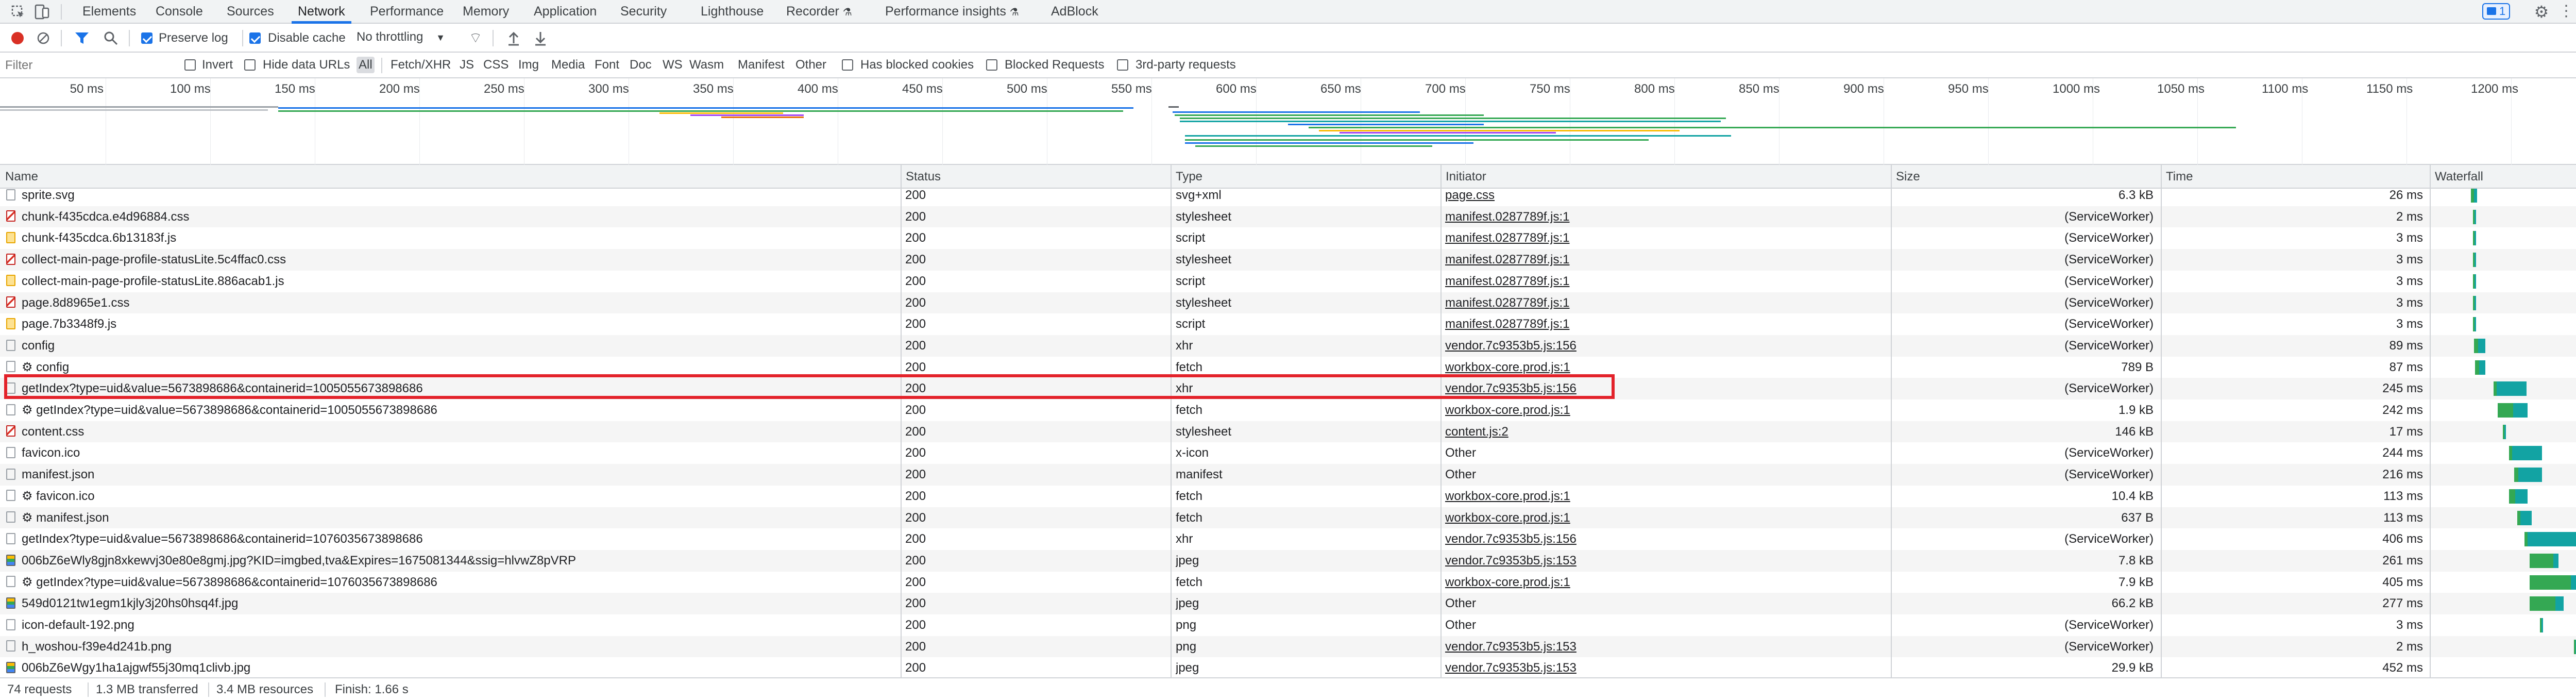  What do you see at coordinates (452, 324) in the screenshot?
I see `request-name-cell: page.7b3348f9.js` at bounding box center [452, 324].